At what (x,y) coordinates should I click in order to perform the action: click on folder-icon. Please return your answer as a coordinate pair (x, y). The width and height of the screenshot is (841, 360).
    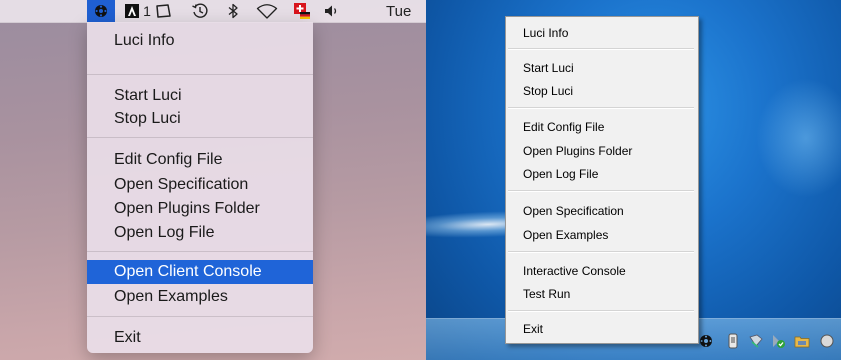
    Looking at the image, I should click on (802, 341).